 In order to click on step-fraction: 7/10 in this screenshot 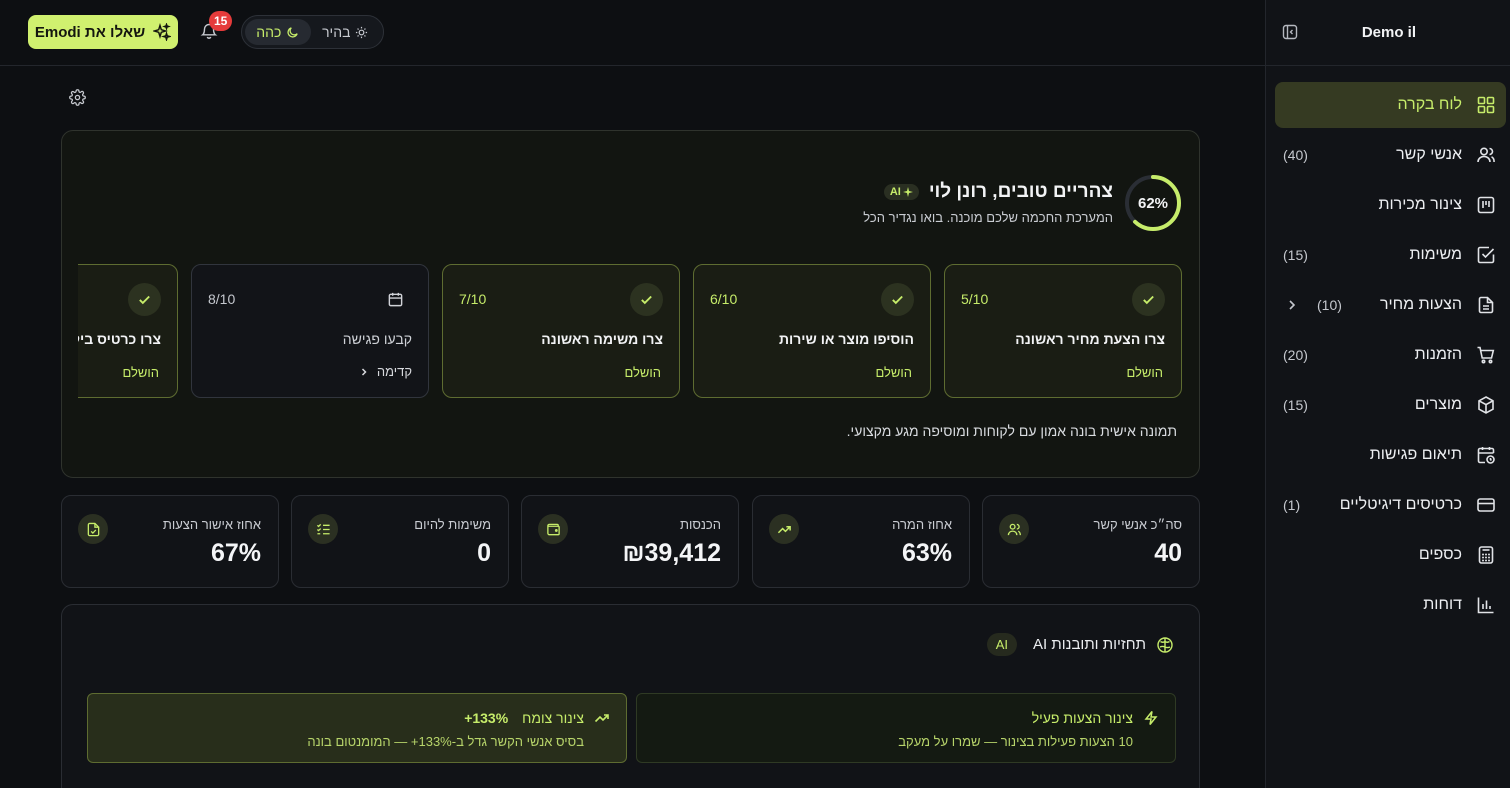, I will do `click(473, 299)`.